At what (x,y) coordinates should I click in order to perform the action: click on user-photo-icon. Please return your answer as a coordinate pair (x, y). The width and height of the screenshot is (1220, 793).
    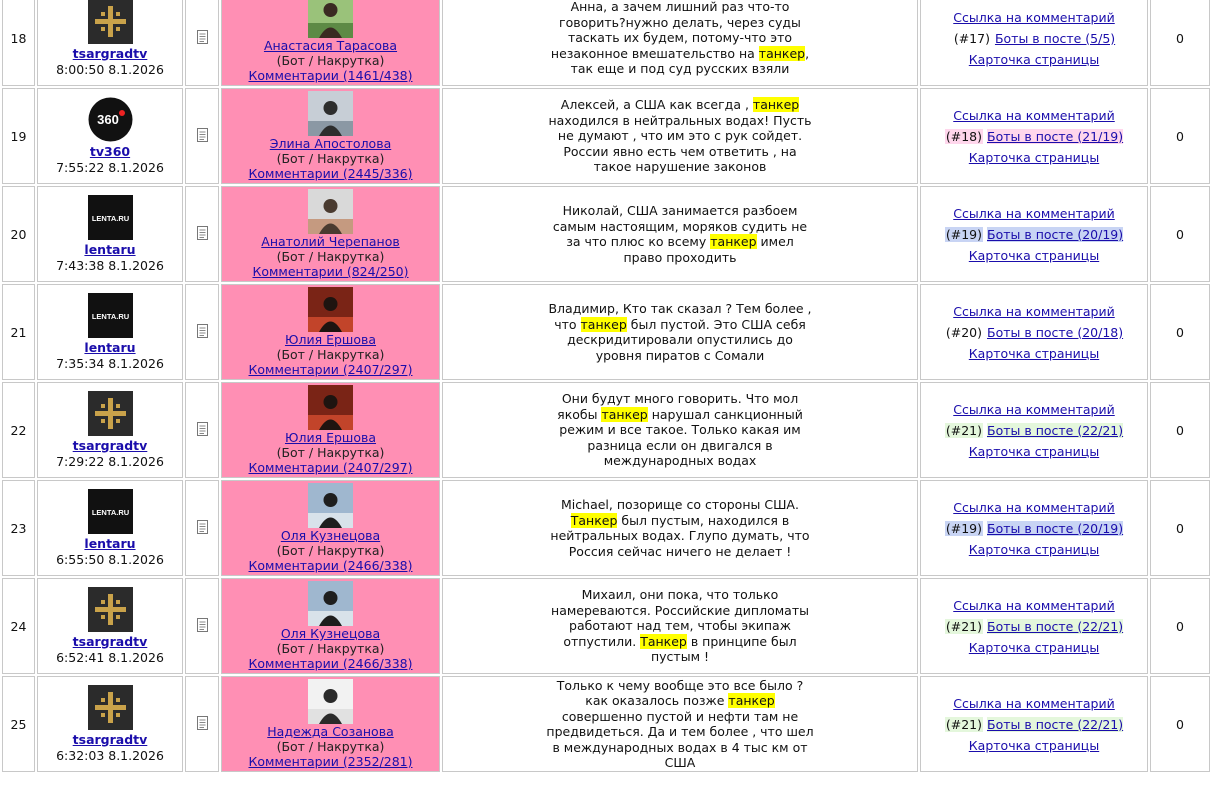
    Looking at the image, I should click on (330, 505).